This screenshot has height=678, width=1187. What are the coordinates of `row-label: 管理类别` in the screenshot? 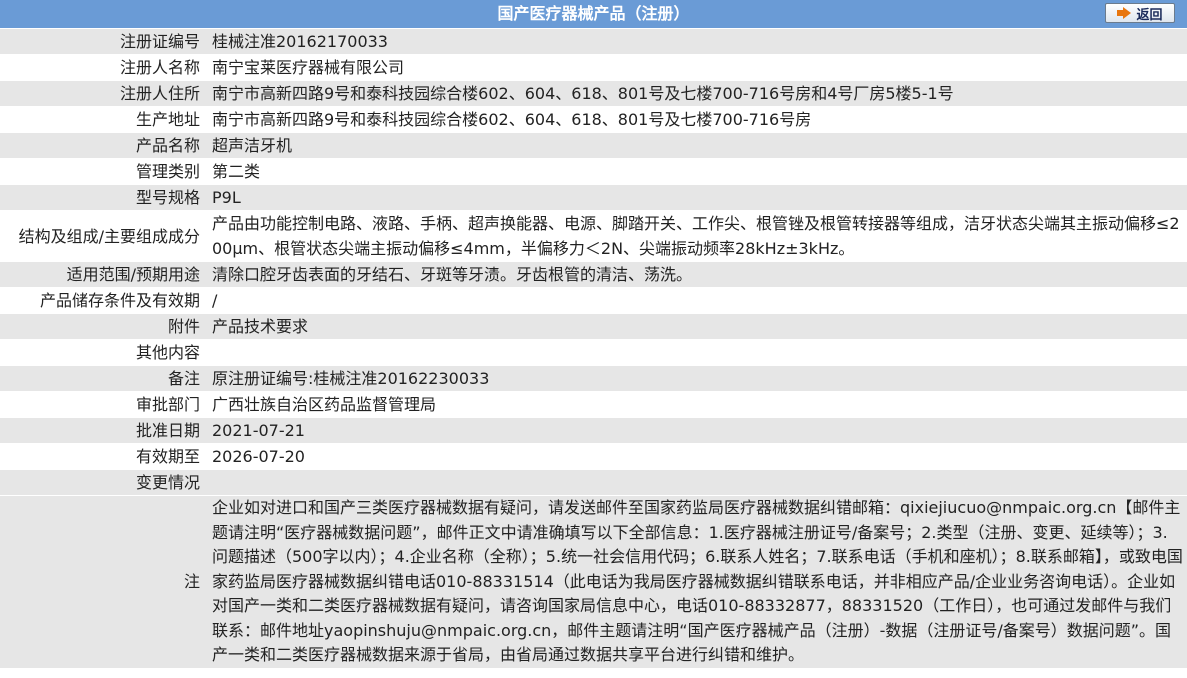 It's located at (102, 171).